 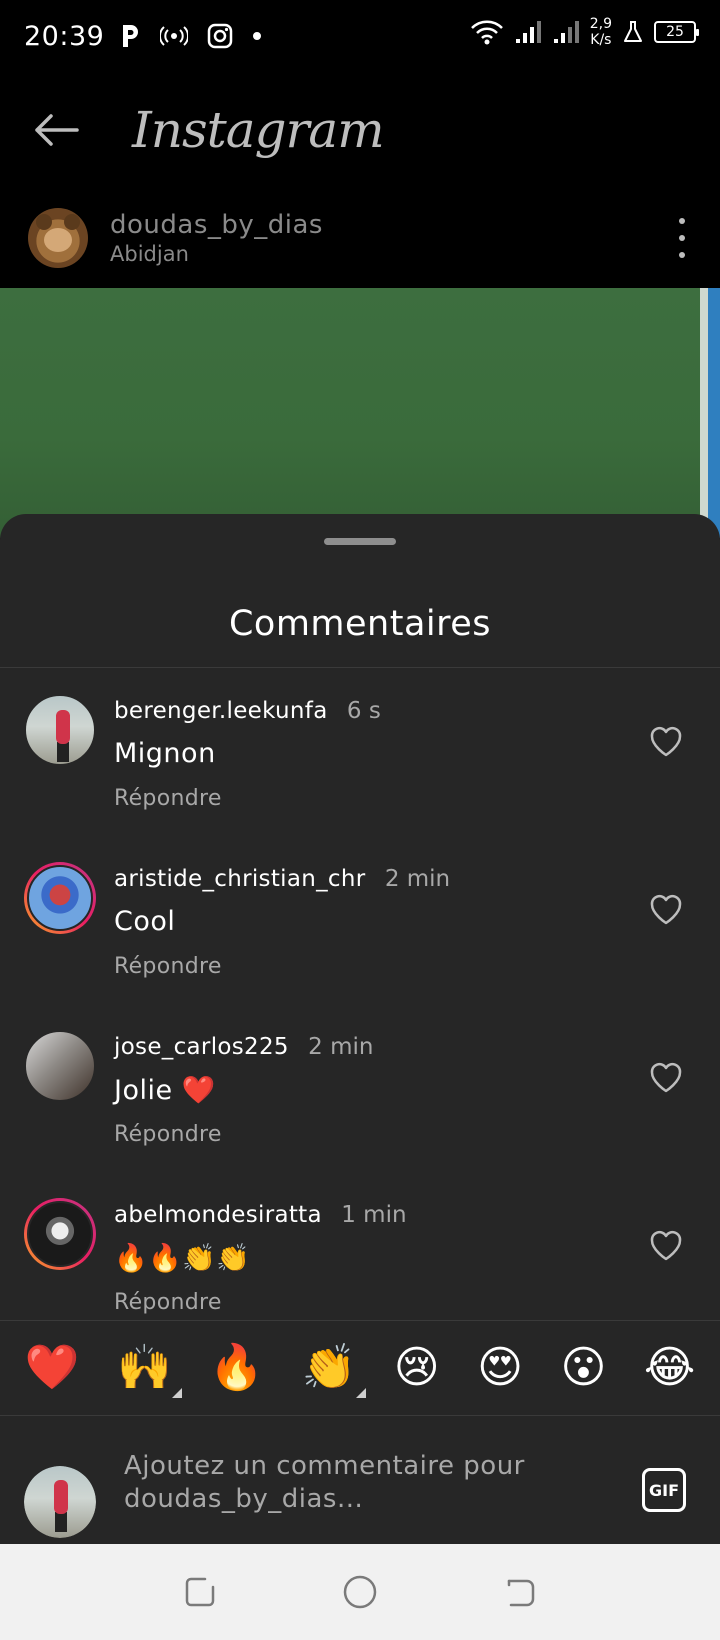 What do you see at coordinates (486, 32) in the screenshot?
I see `wifi-icon` at bounding box center [486, 32].